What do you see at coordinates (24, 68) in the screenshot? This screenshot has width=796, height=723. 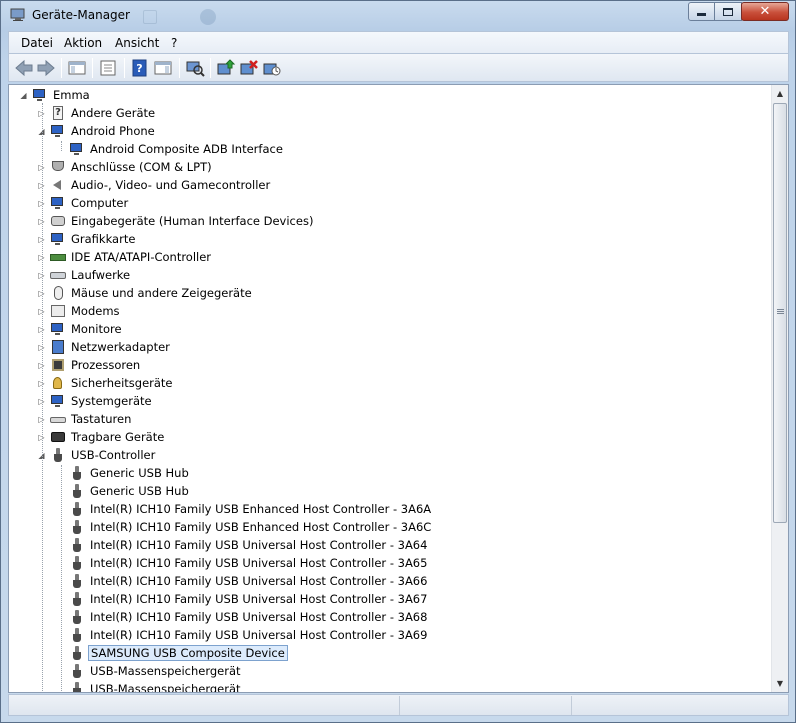 I see `back-arrow-icon` at bounding box center [24, 68].